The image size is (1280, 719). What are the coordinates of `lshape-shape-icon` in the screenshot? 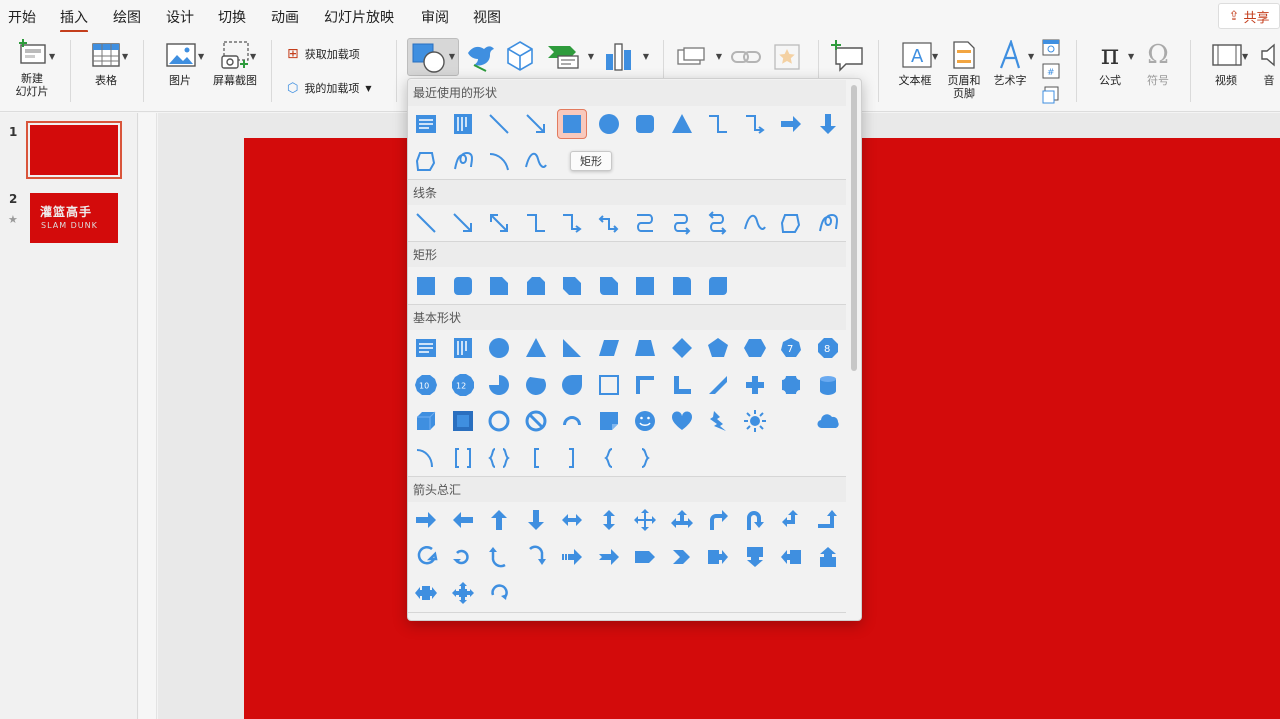 It's located at (682, 385).